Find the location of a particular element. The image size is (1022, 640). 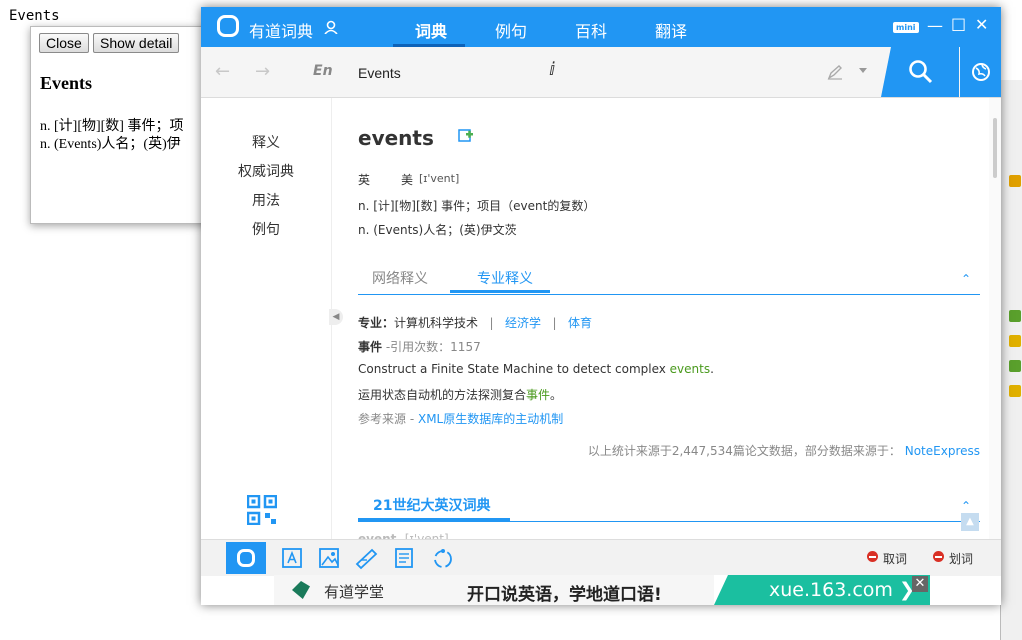

translation-highlight: 事件 is located at coordinates (538, 395).